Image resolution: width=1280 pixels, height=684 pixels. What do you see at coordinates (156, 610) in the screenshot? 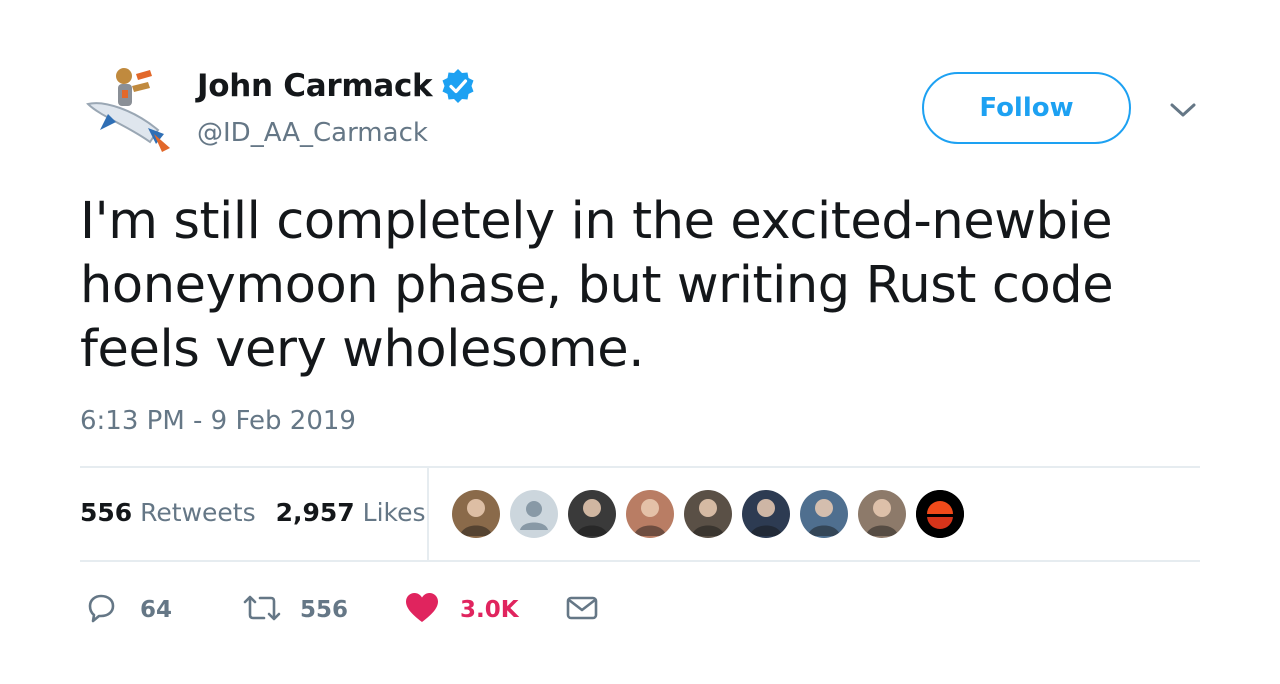
I see `reply-count: 64` at bounding box center [156, 610].